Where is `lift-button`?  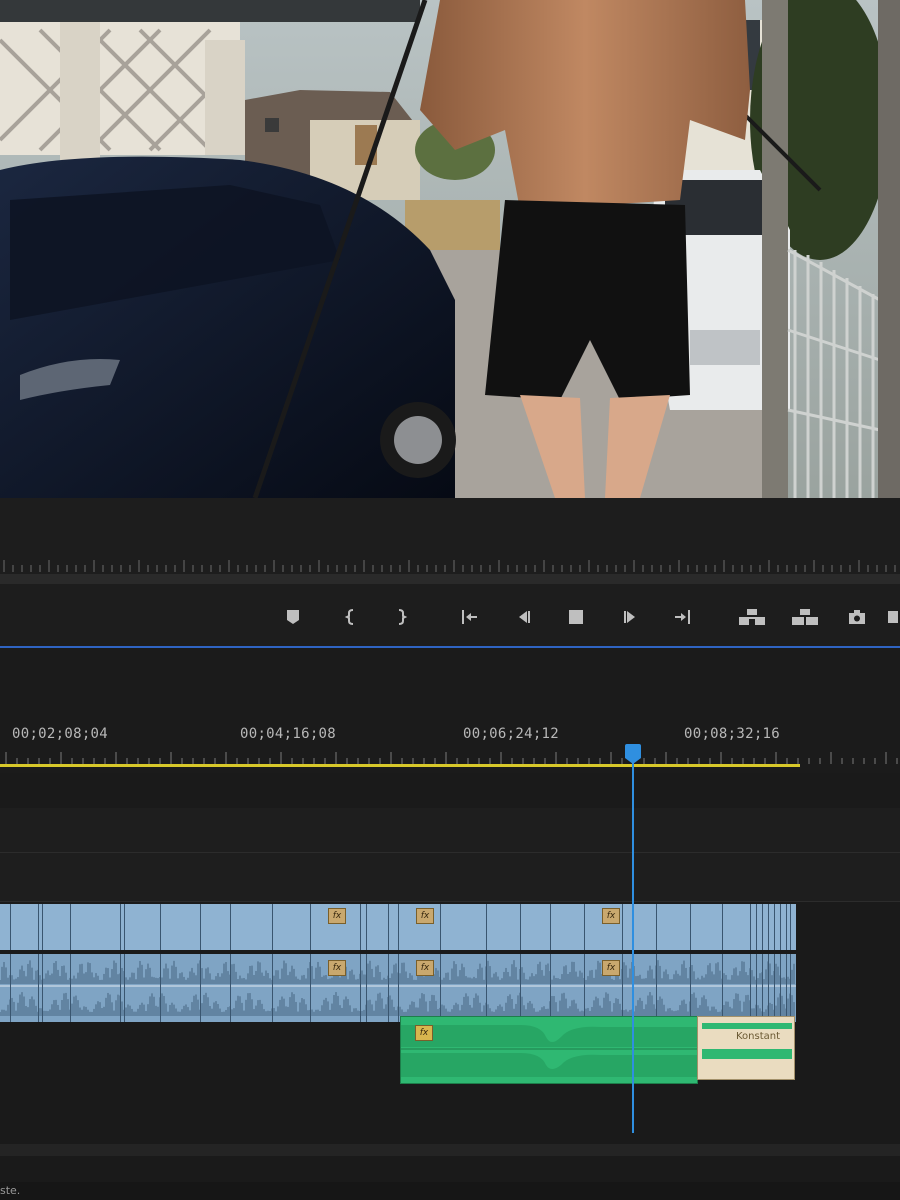
lift-button is located at coordinates (752, 617).